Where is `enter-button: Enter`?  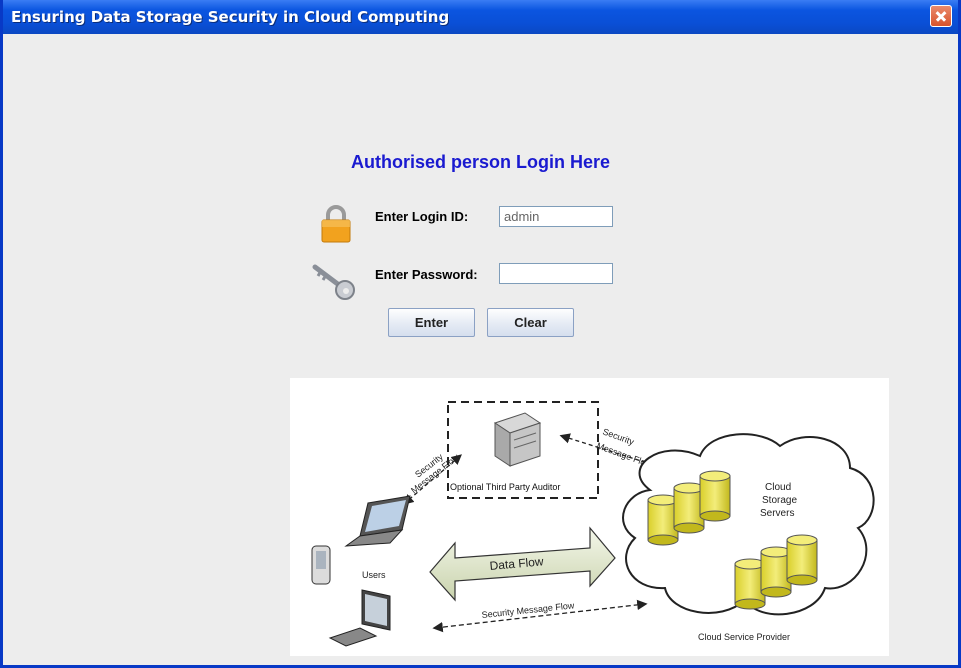 enter-button: Enter is located at coordinates (431, 322).